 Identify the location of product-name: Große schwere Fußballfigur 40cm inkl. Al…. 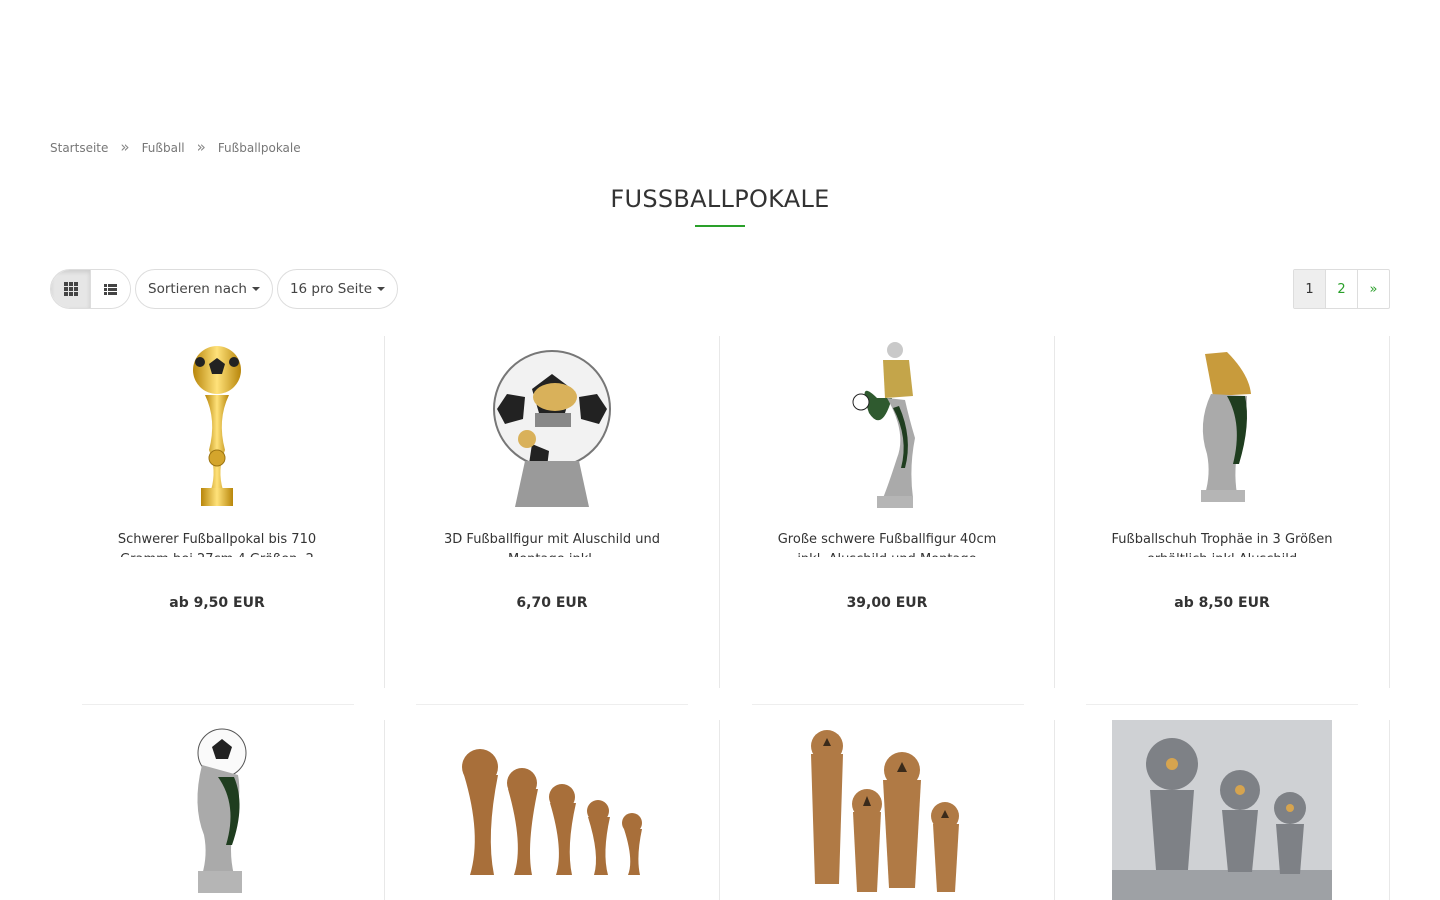
(887, 543).